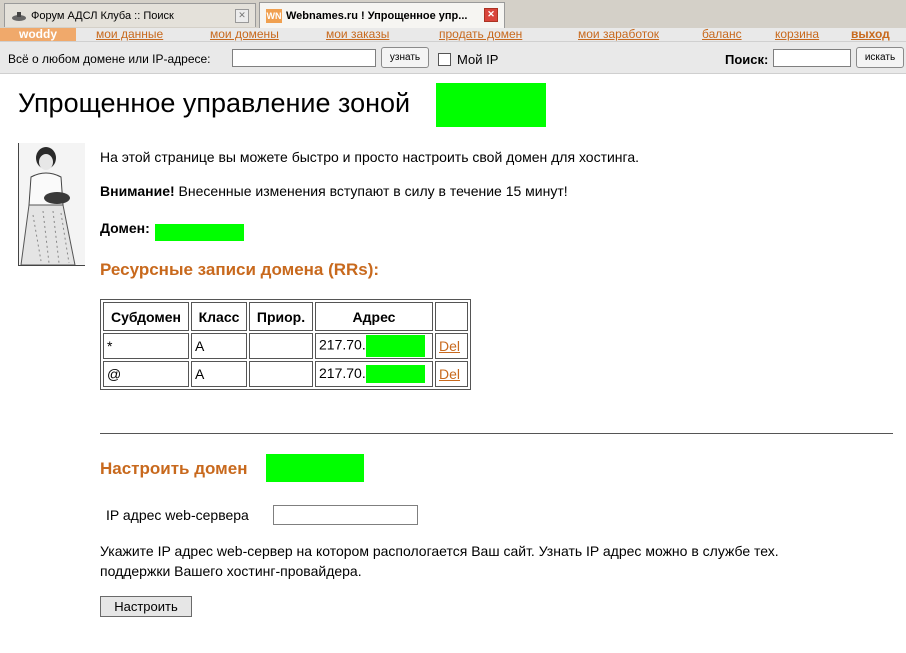  Describe the element at coordinates (19, 16) in the screenshot. I see `forum-icon` at that location.